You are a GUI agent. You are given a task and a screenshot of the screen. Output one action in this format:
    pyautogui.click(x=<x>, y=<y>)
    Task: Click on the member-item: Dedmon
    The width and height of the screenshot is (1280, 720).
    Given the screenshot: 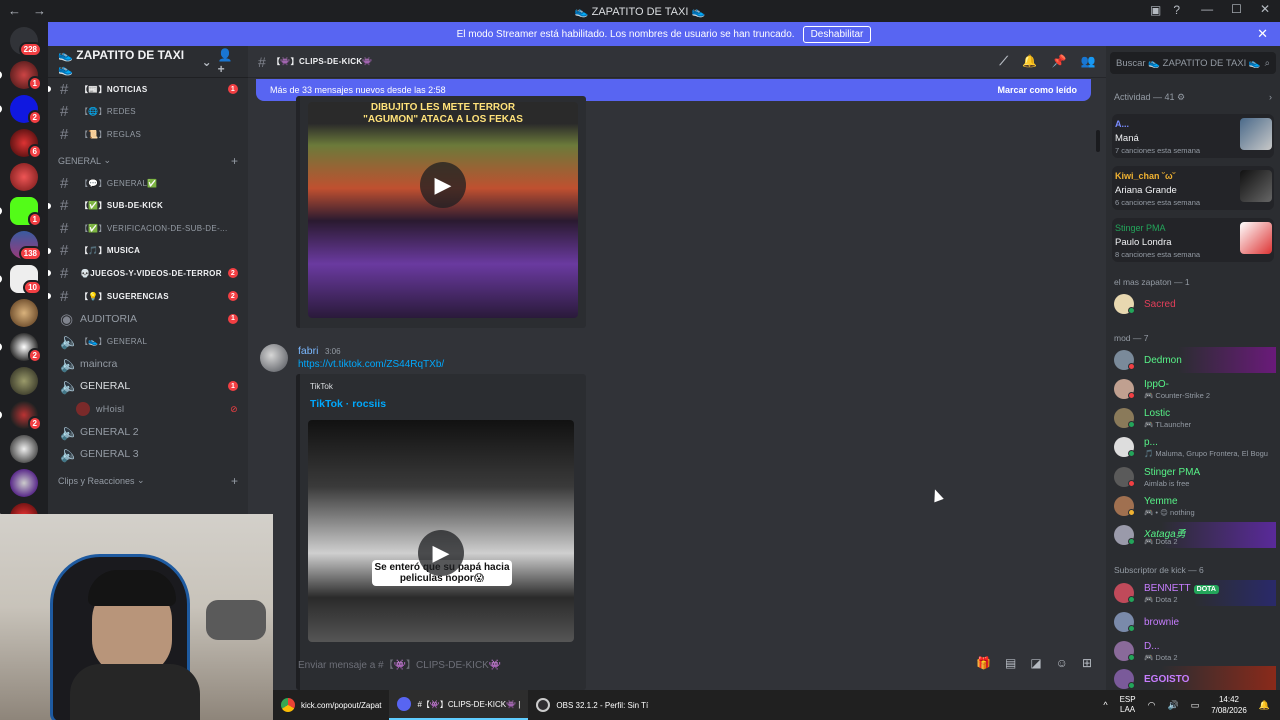 What is the action you would take?
    pyautogui.click(x=1194, y=360)
    